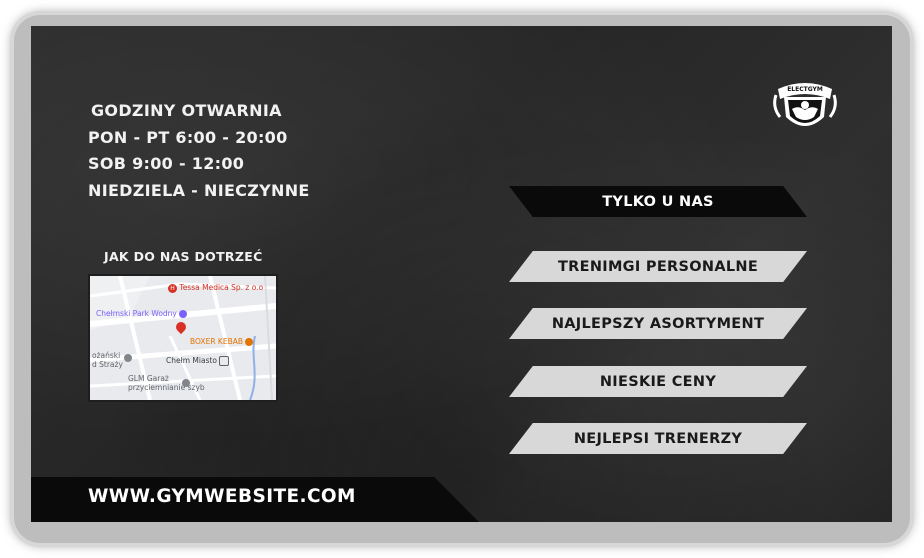  Describe the element at coordinates (658, 438) in the screenshot. I see `offer-item-trainers: NEJLEPSI TRENERZY` at that location.